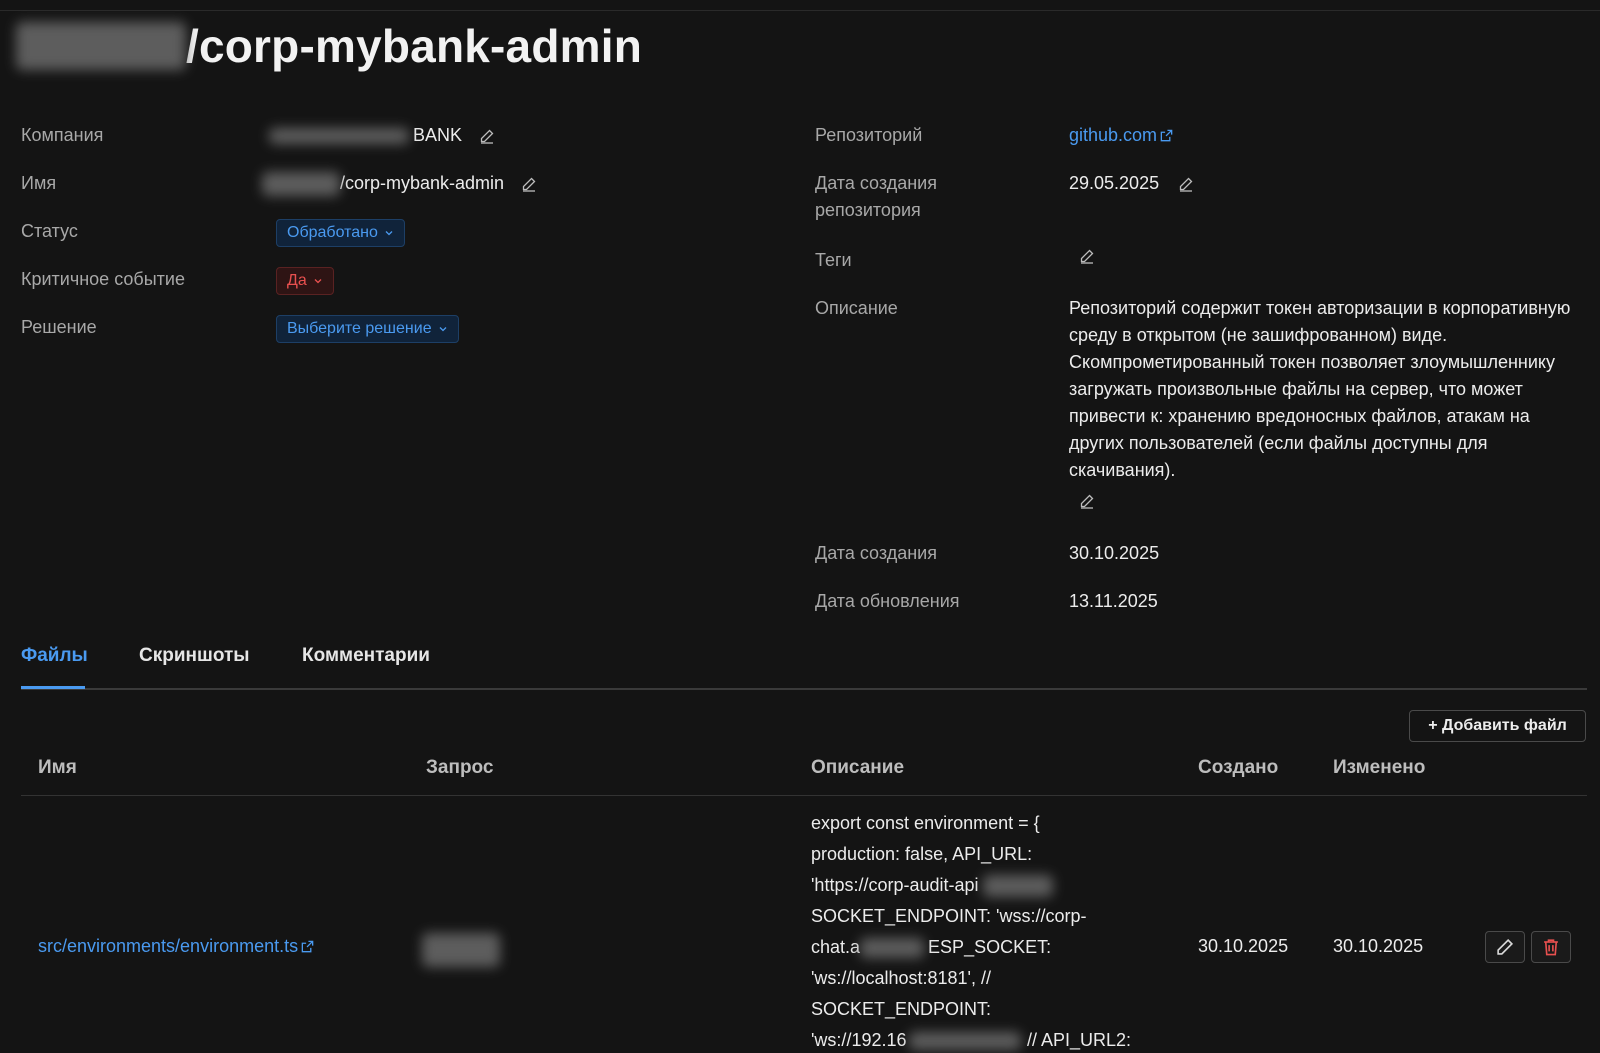 This screenshot has height=1053, width=1600. What do you see at coordinates (925, 823) in the screenshot?
I see `description-line: export const environment = {` at bounding box center [925, 823].